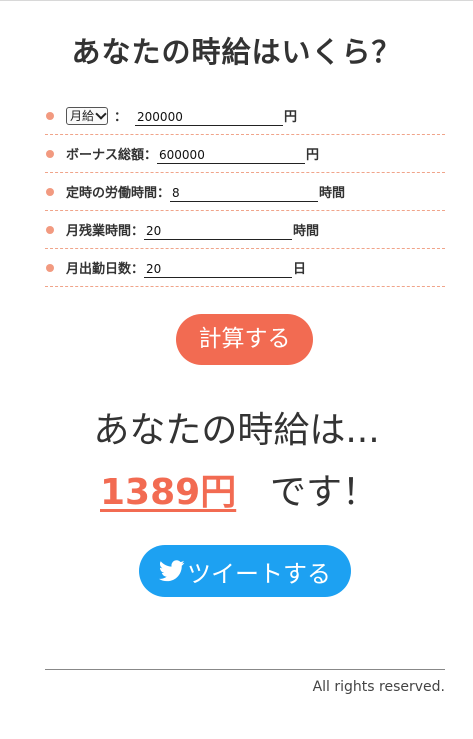  What do you see at coordinates (118, 193) in the screenshot?
I see `work-hours-label: 定時の労働時間：` at bounding box center [118, 193].